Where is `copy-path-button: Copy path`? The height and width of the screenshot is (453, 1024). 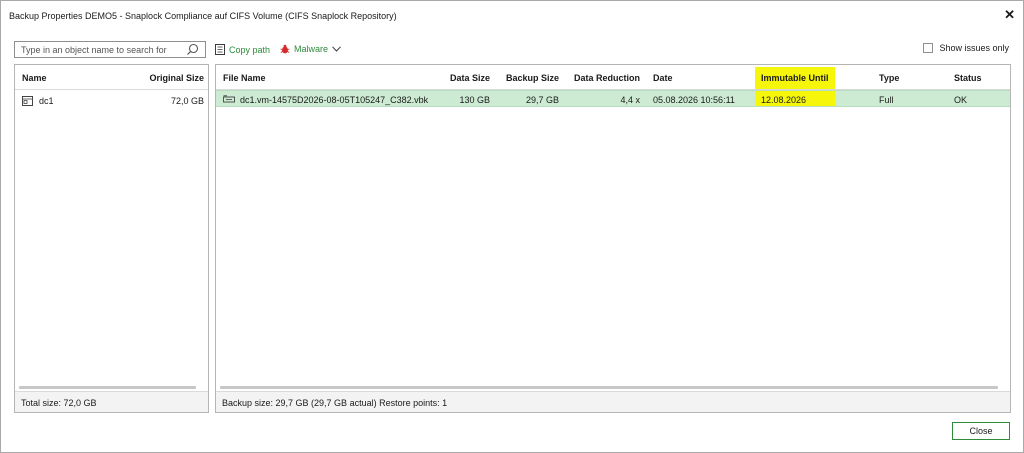 copy-path-button: Copy path is located at coordinates (242, 49).